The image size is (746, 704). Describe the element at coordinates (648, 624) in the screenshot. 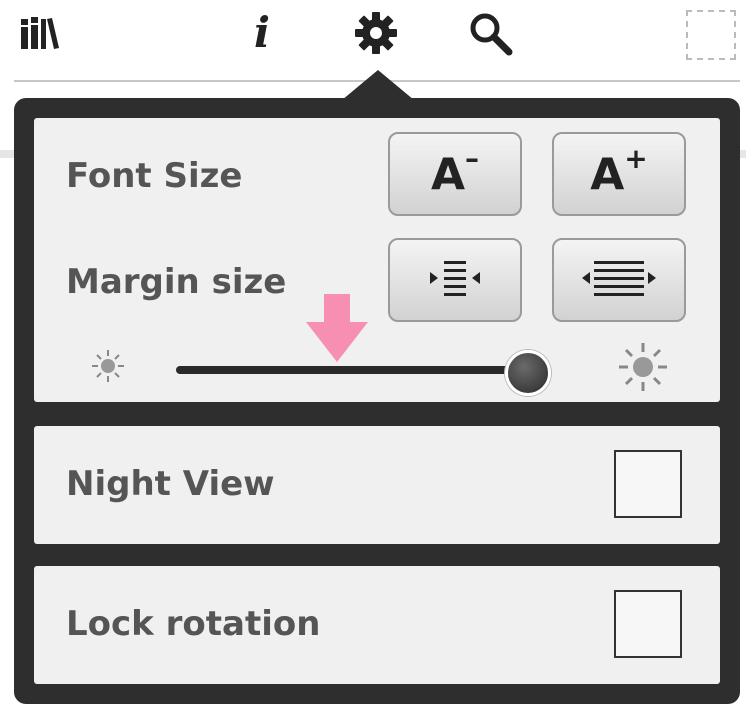

I see `lock-rotation-checkbox` at that location.